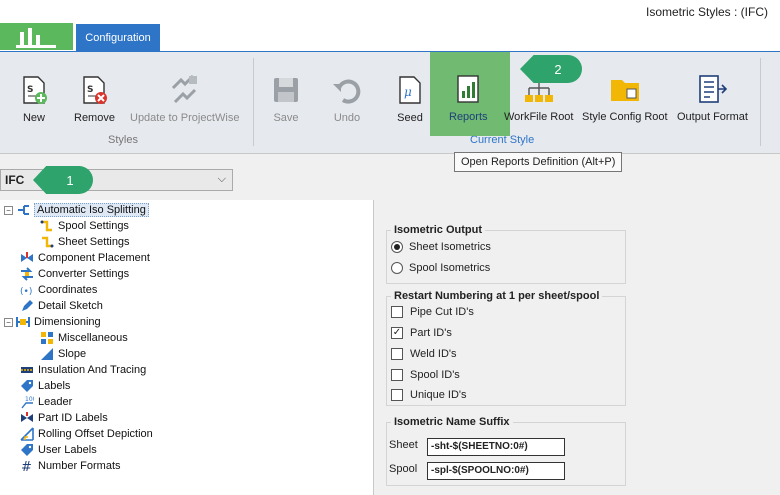 The height and width of the screenshot is (495, 780). I want to click on user-tag-icon, so click(27, 450).